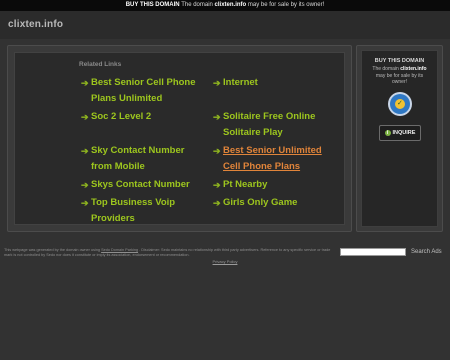 The image size is (450, 360). What do you see at coordinates (153, 5) in the screenshot?
I see `top-banner-buy: BUY THIS DOMAIN` at bounding box center [153, 5].